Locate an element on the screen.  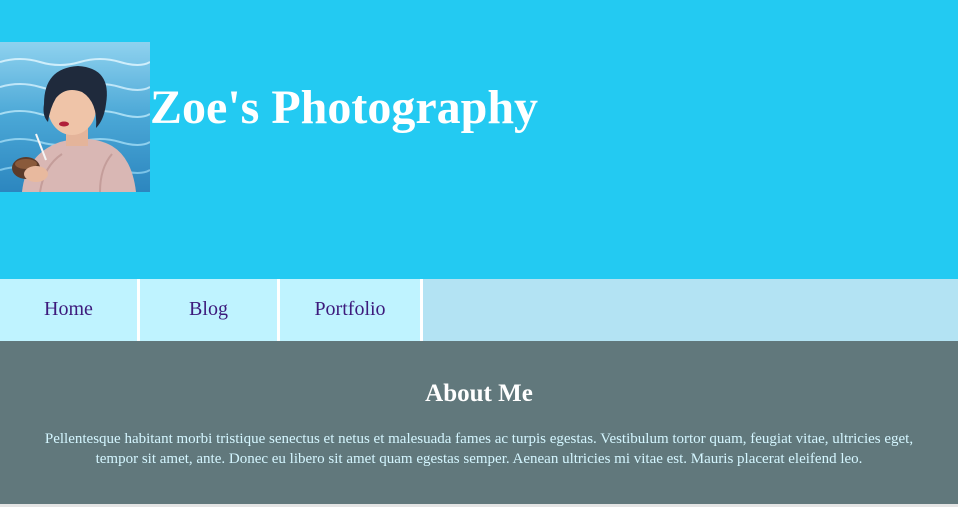
nav-item-blog-label: Blog is located at coordinates (208, 309).